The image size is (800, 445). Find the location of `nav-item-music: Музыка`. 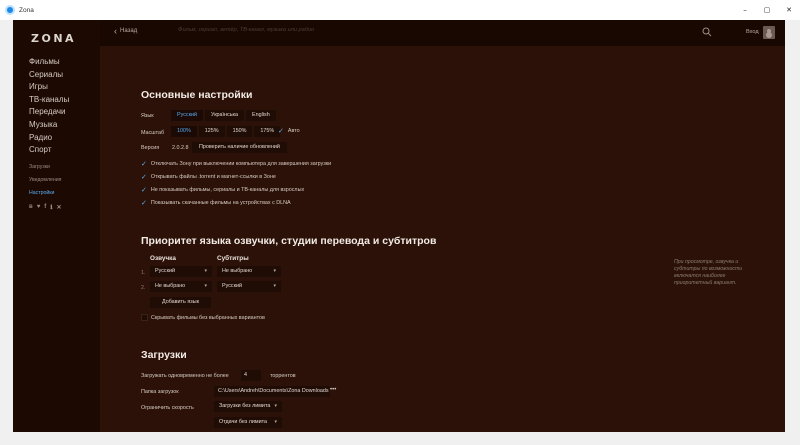

nav-item-music: Музыка is located at coordinates (49, 125).